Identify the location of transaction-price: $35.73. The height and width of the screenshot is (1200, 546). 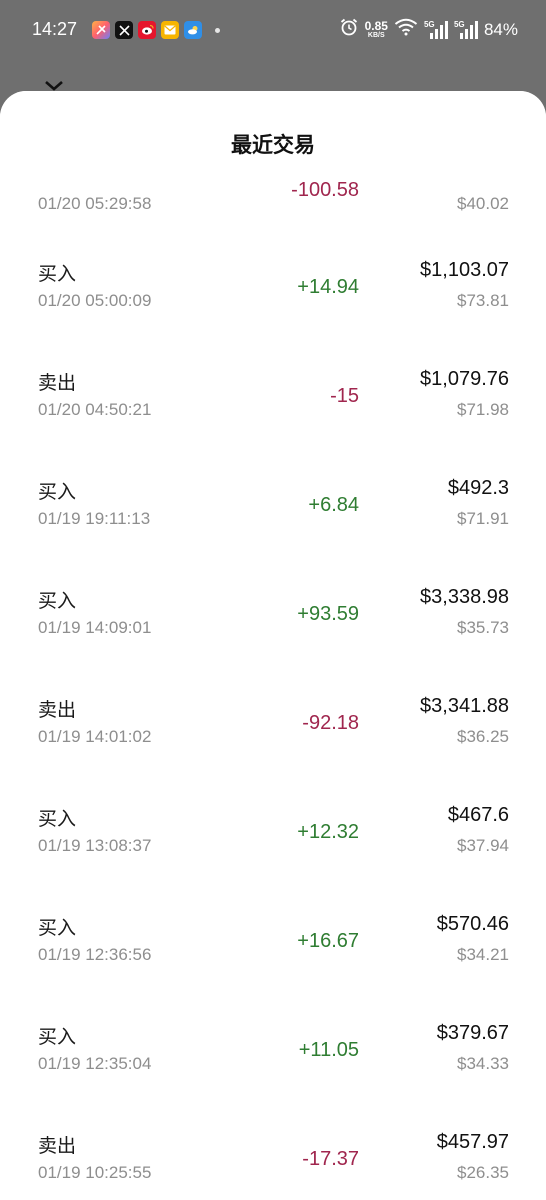
(483, 627).